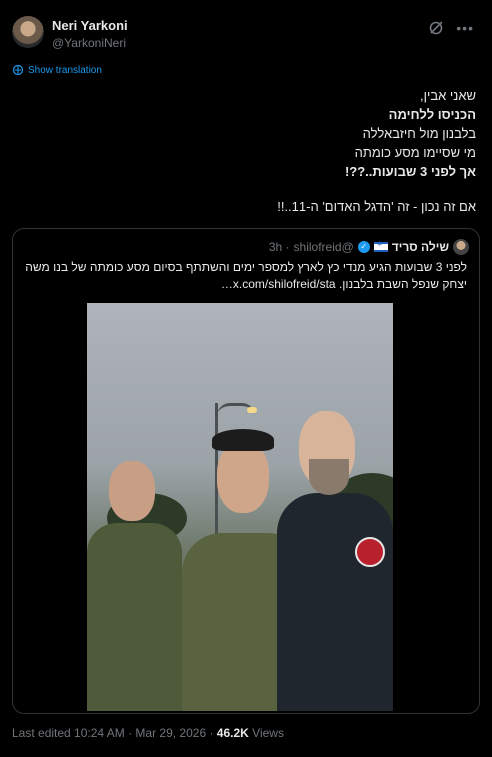  What do you see at coordinates (380, 246) in the screenshot?
I see `israel-flag-icon` at bounding box center [380, 246].